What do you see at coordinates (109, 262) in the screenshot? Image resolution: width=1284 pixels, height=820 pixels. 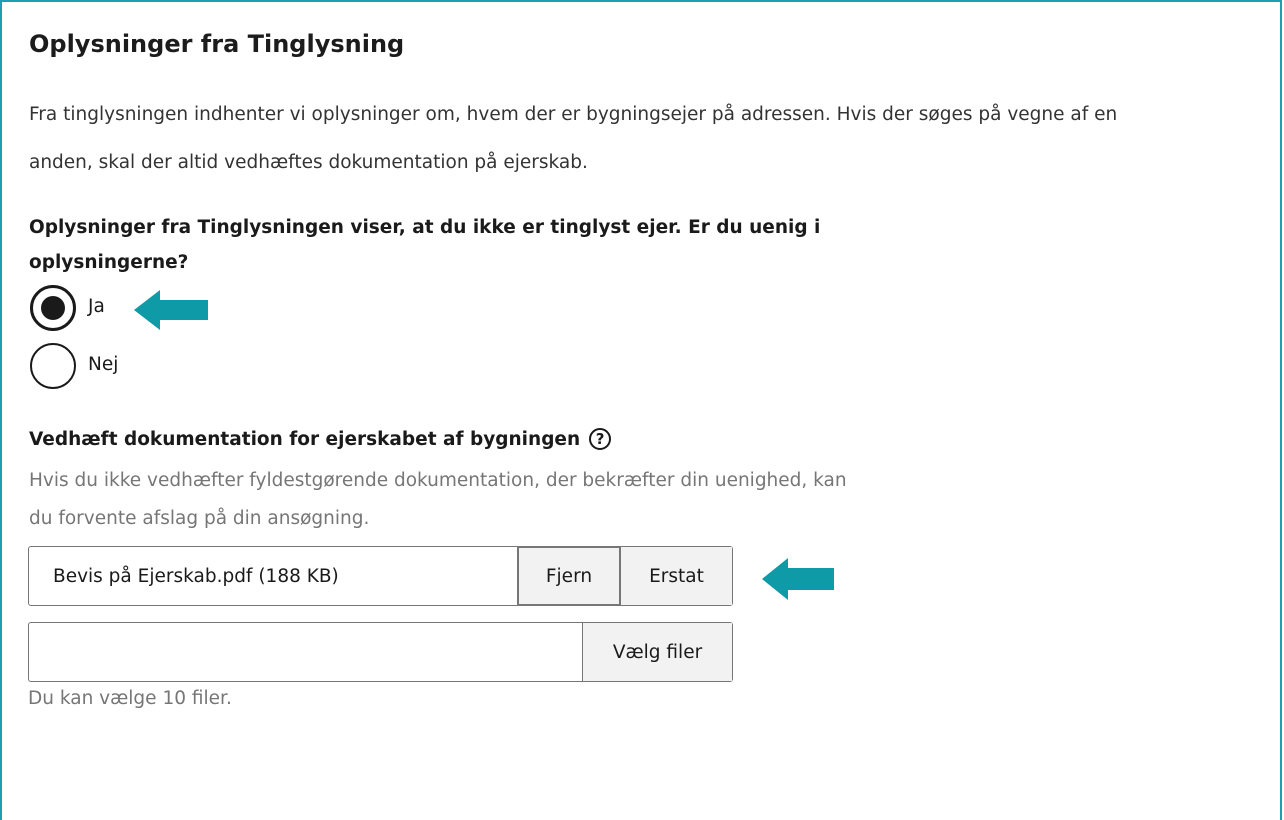 I see `question-line-2: oplysningerne?` at bounding box center [109, 262].